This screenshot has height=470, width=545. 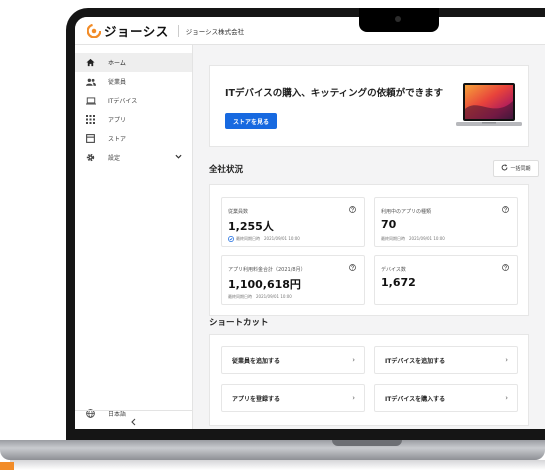 What do you see at coordinates (256, 361) in the screenshot?
I see `shortcut-label: 従業員を追加する` at bounding box center [256, 361].